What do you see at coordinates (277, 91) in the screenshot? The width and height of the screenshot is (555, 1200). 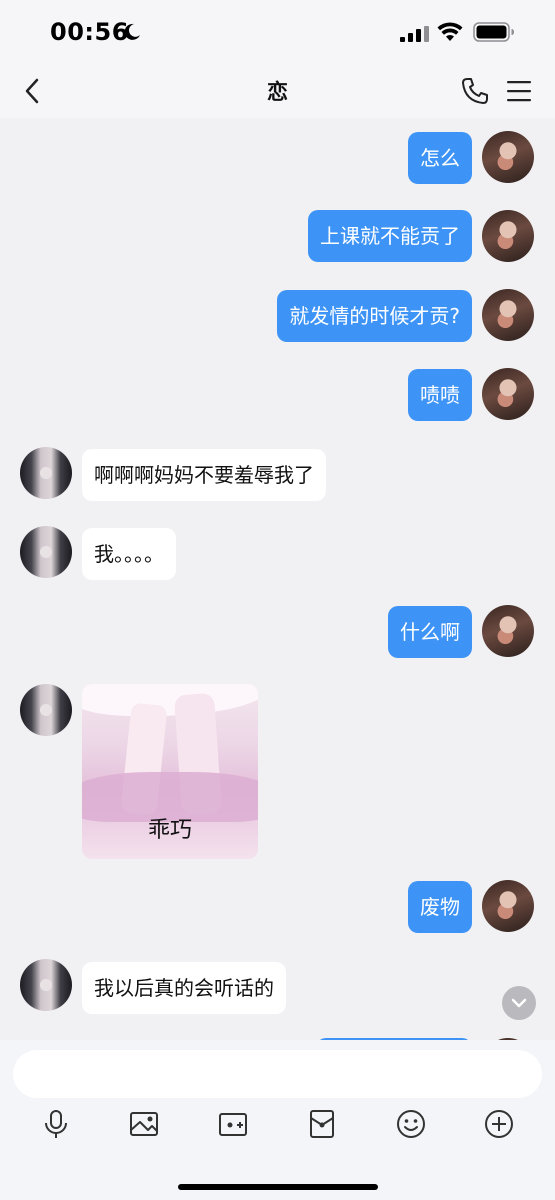 I see `chat-header: 恋` at bounding box center [277, 91].